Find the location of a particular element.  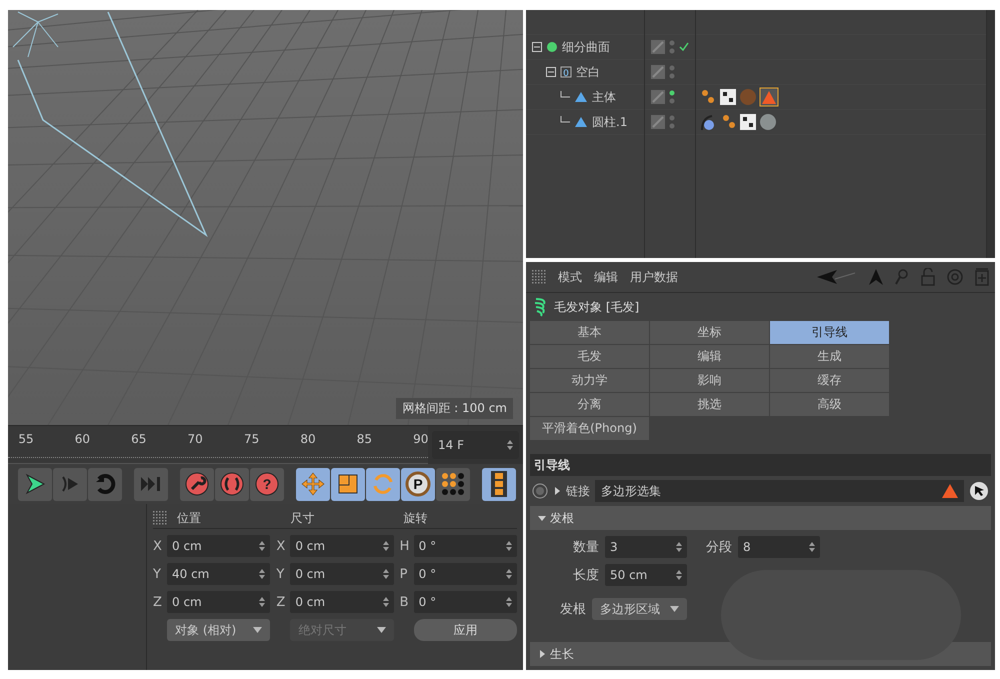

scale-box-icon is located at coordinates (348, 484).